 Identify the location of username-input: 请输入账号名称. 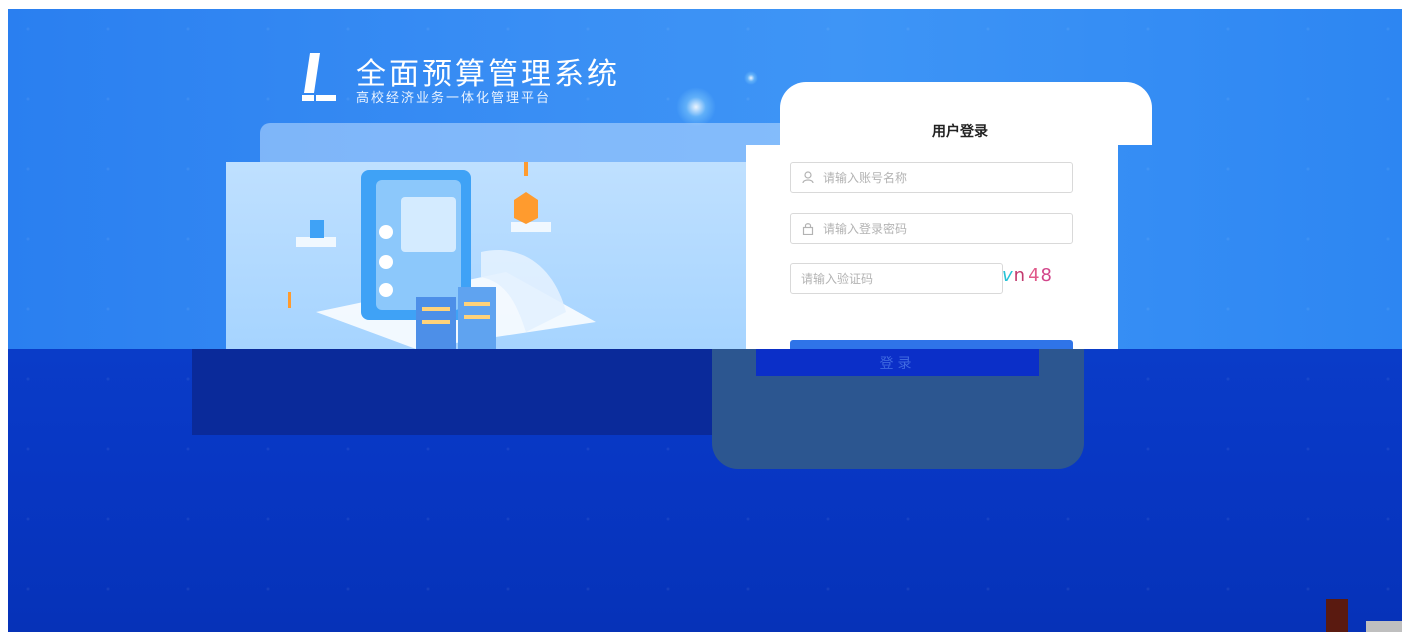
(931, 177).